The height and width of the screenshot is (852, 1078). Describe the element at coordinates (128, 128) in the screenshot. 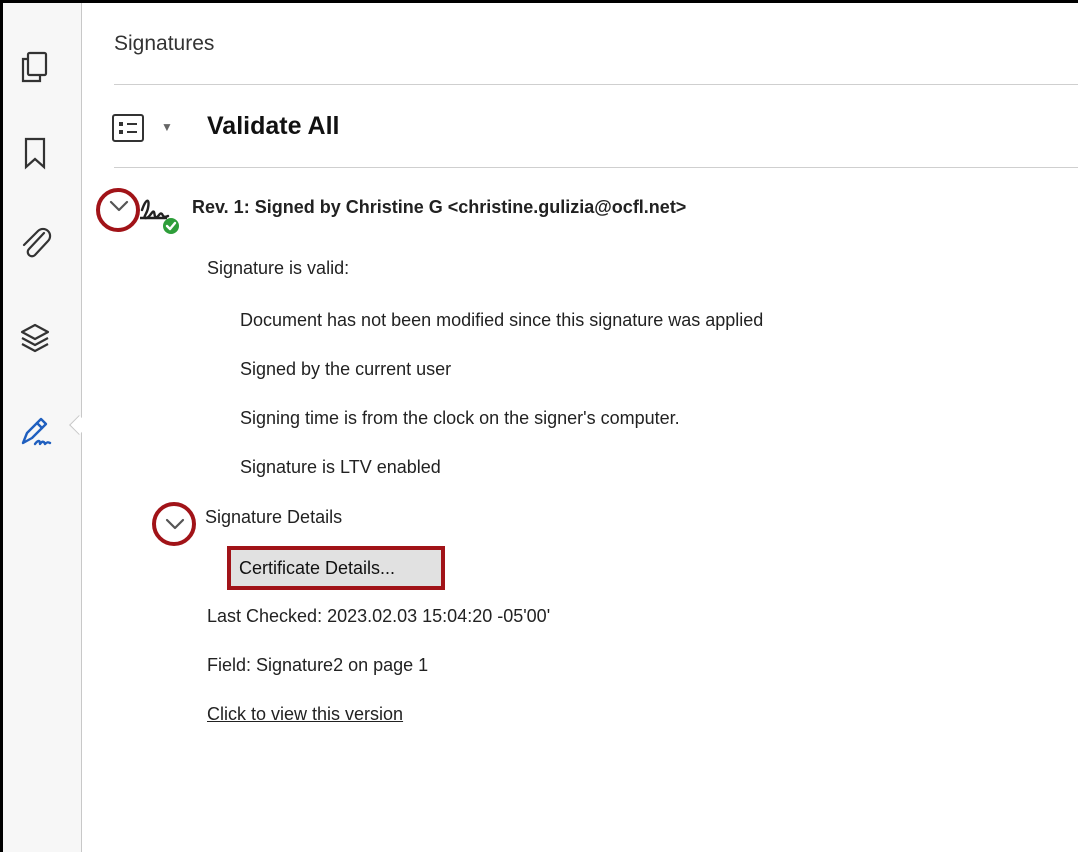

I see `list-options-icon` at that location.